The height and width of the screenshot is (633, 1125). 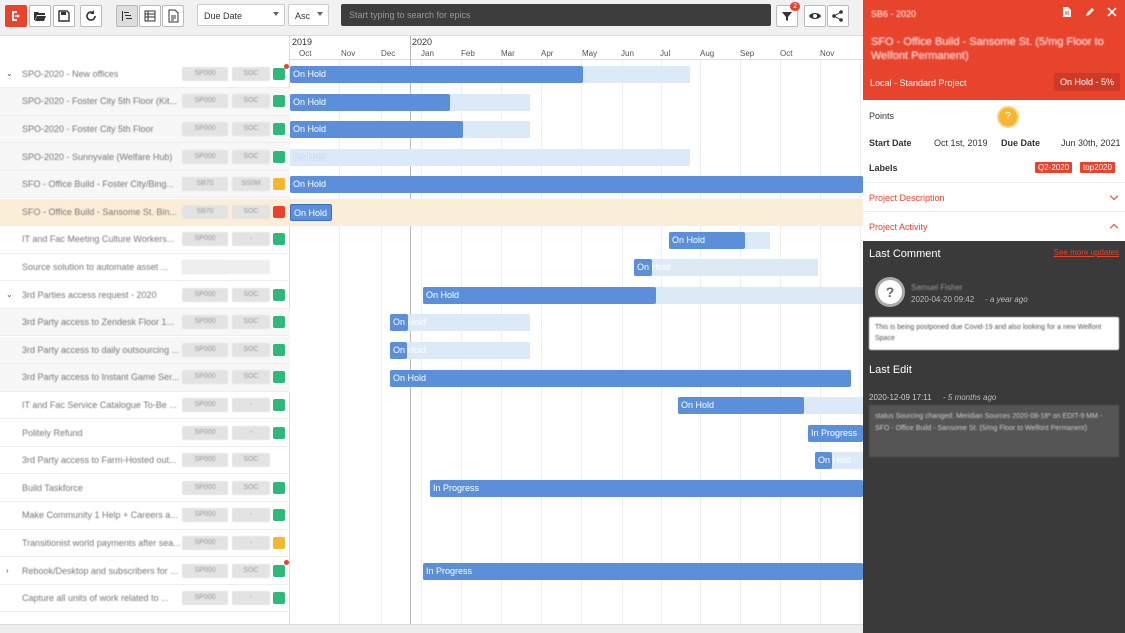 I want to click on exit-button, so click(x=16, y=16).